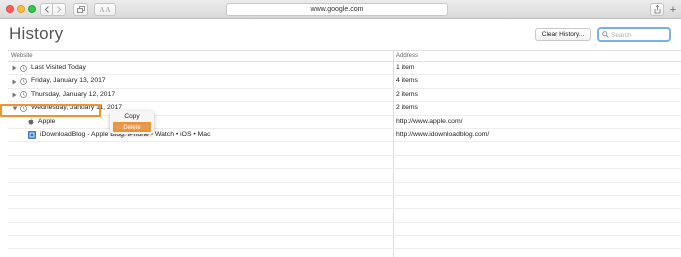 This screenshot has width=681, height=257. Describe the element at coordinates (407, 81) in the screenshot. I see `group-count: 4 items` at that location.